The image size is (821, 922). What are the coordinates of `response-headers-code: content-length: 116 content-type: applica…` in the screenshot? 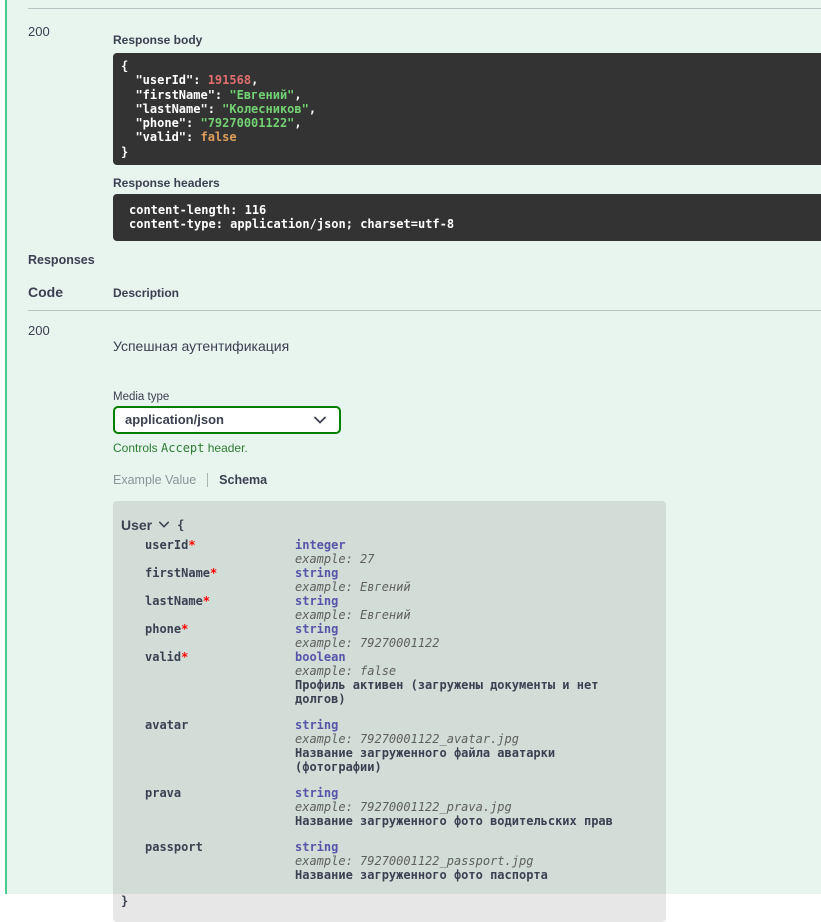 It's located at (467, 217).